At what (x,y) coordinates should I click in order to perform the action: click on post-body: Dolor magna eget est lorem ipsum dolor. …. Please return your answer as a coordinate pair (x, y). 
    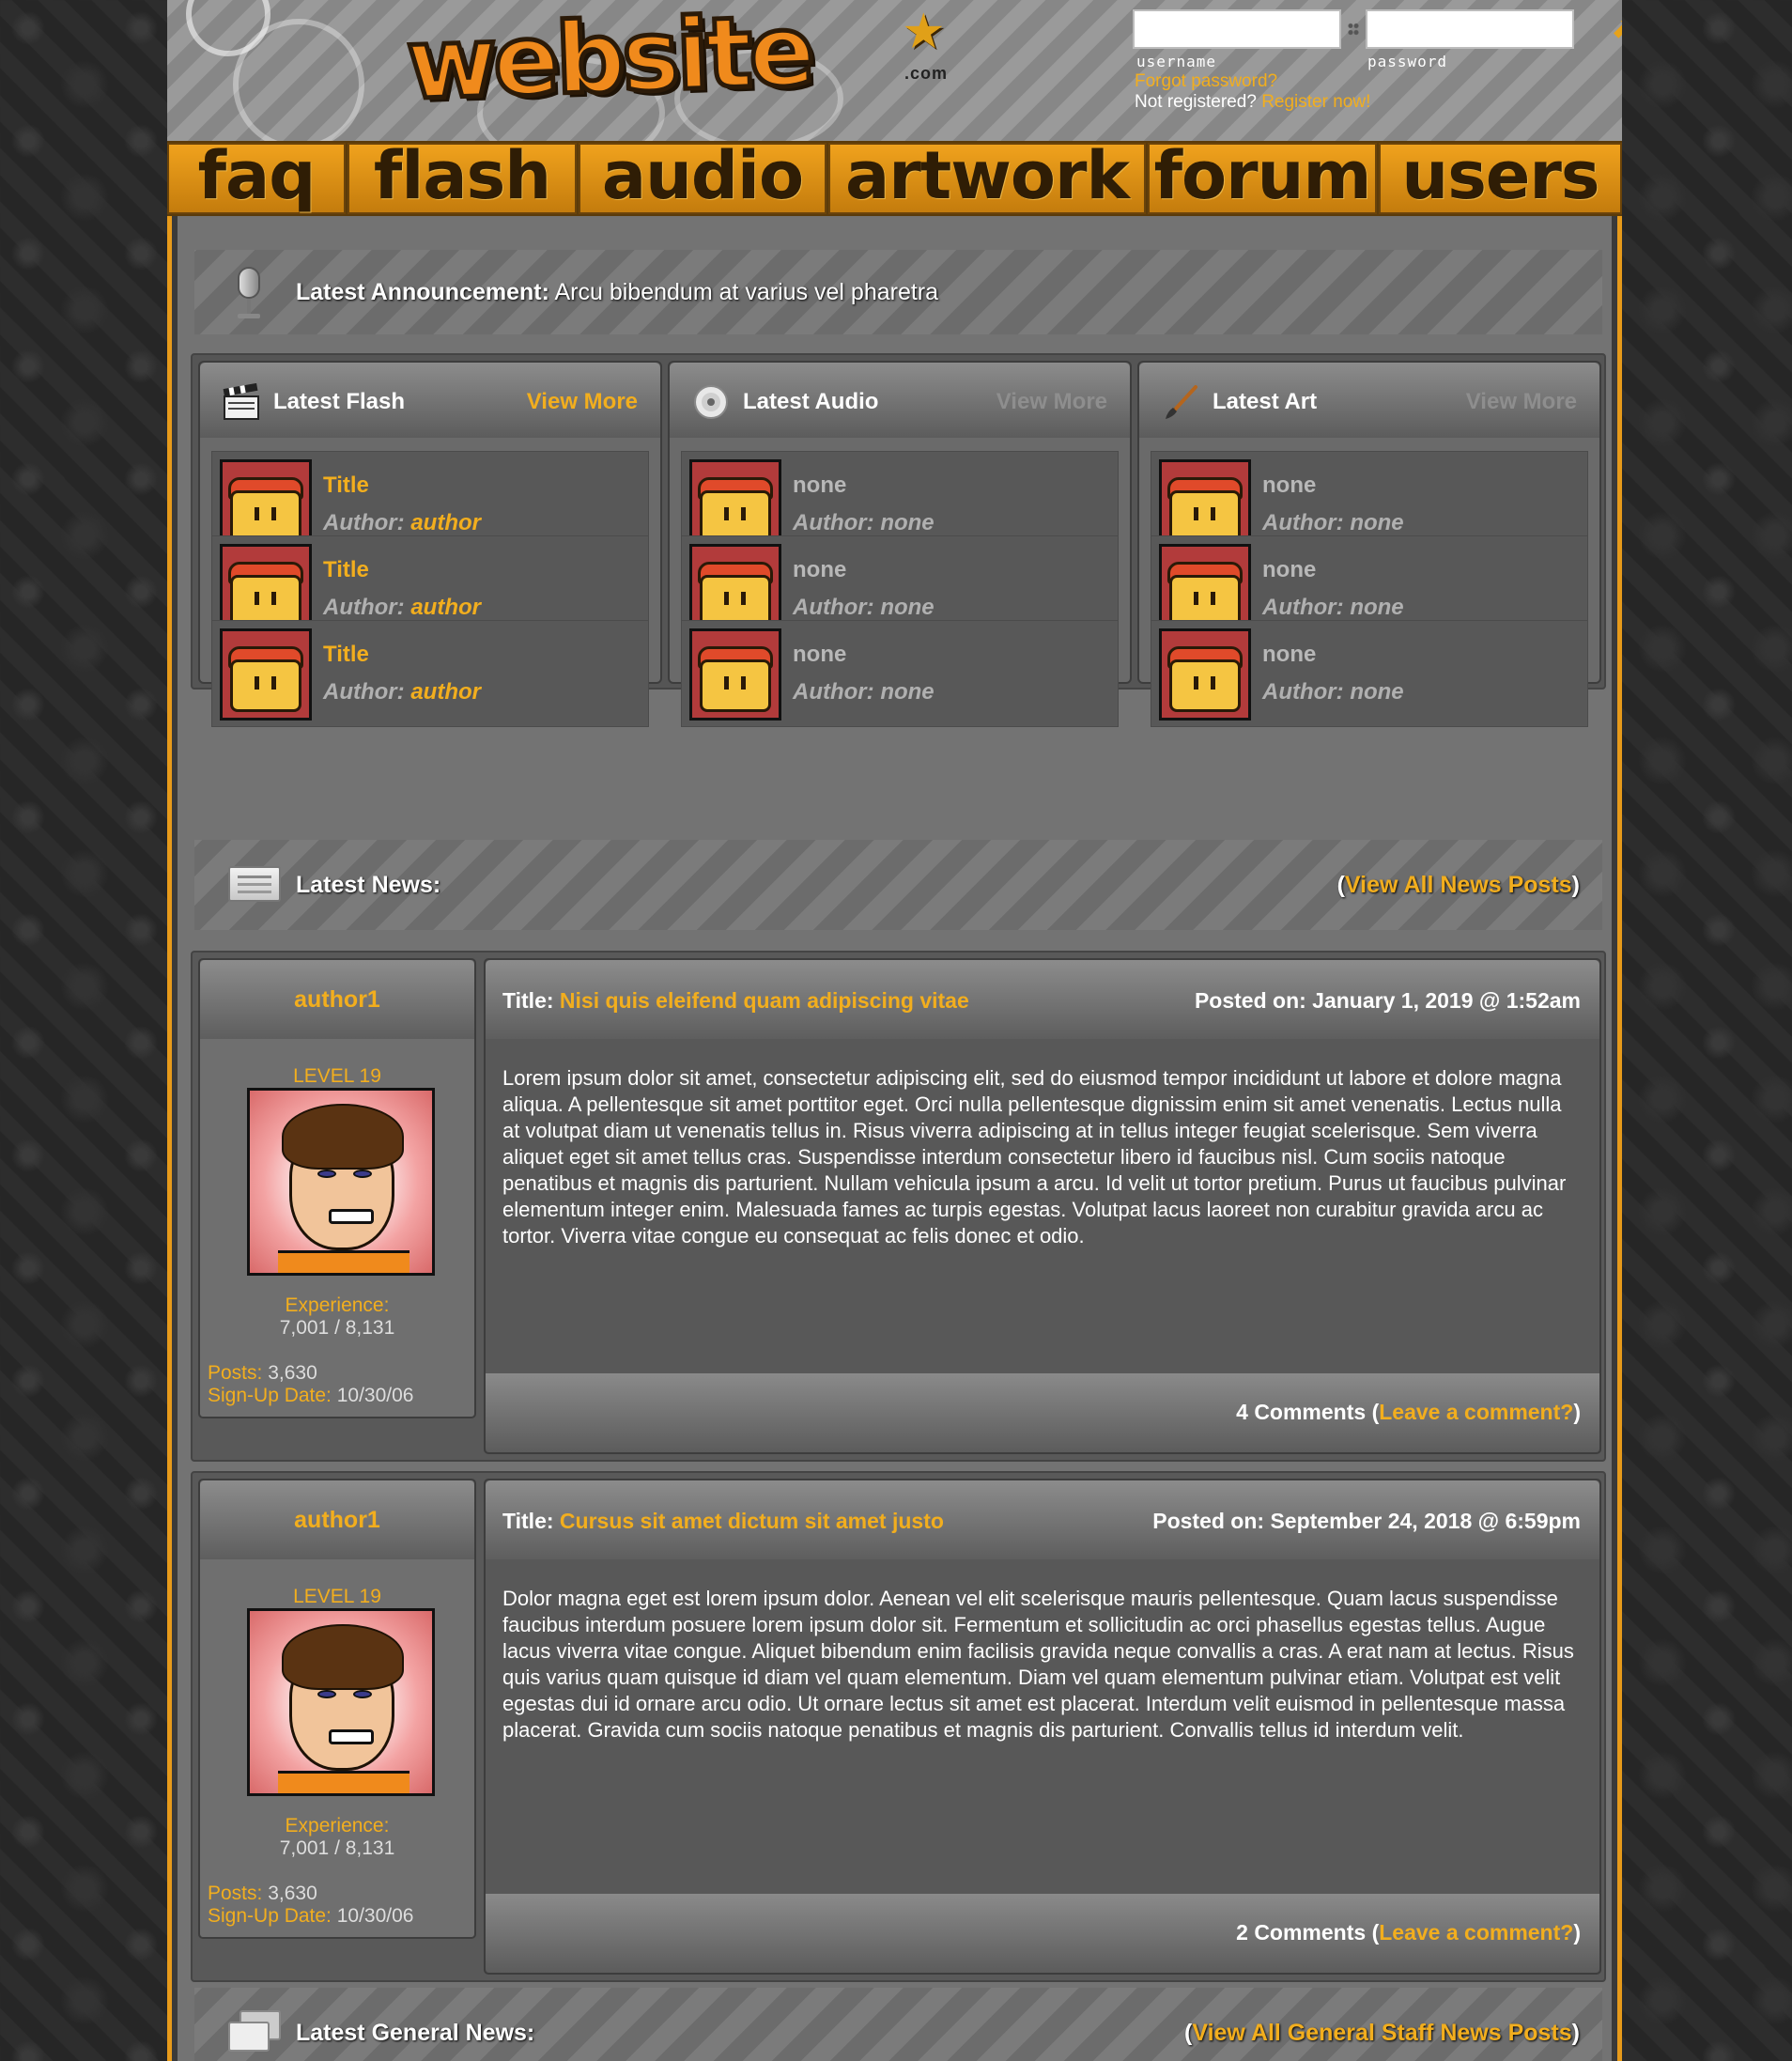
    Looking at the image, I should click on (1038, 1664).